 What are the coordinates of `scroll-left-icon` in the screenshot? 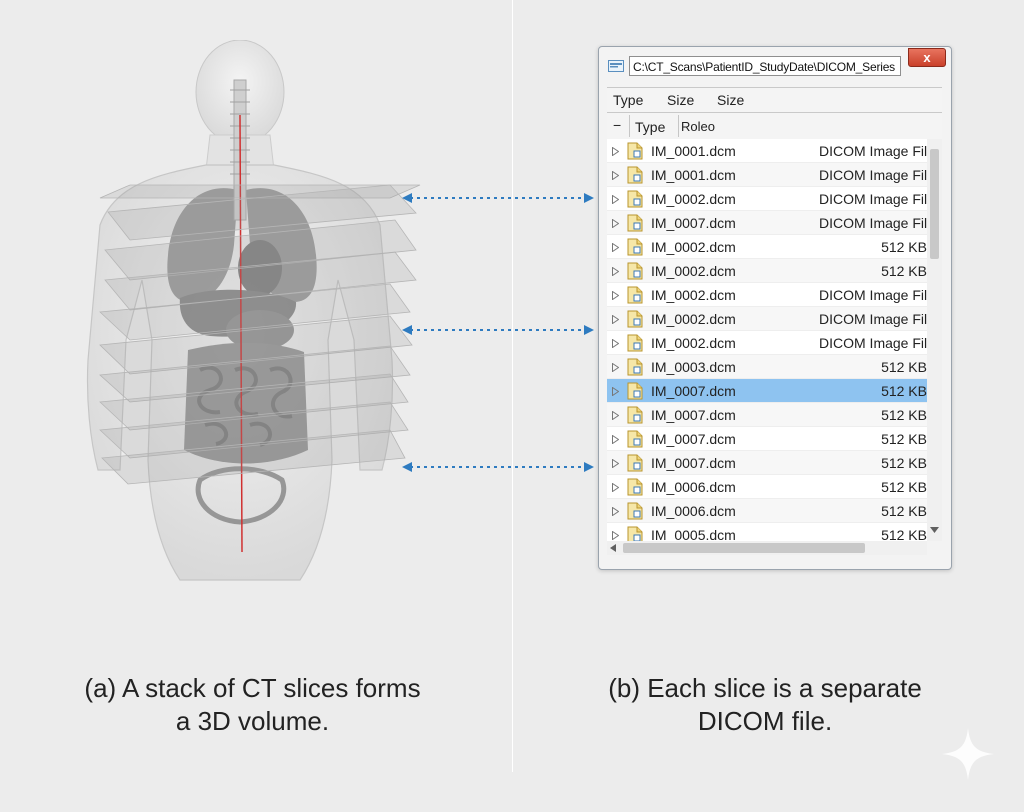 It's located at (613, 548).